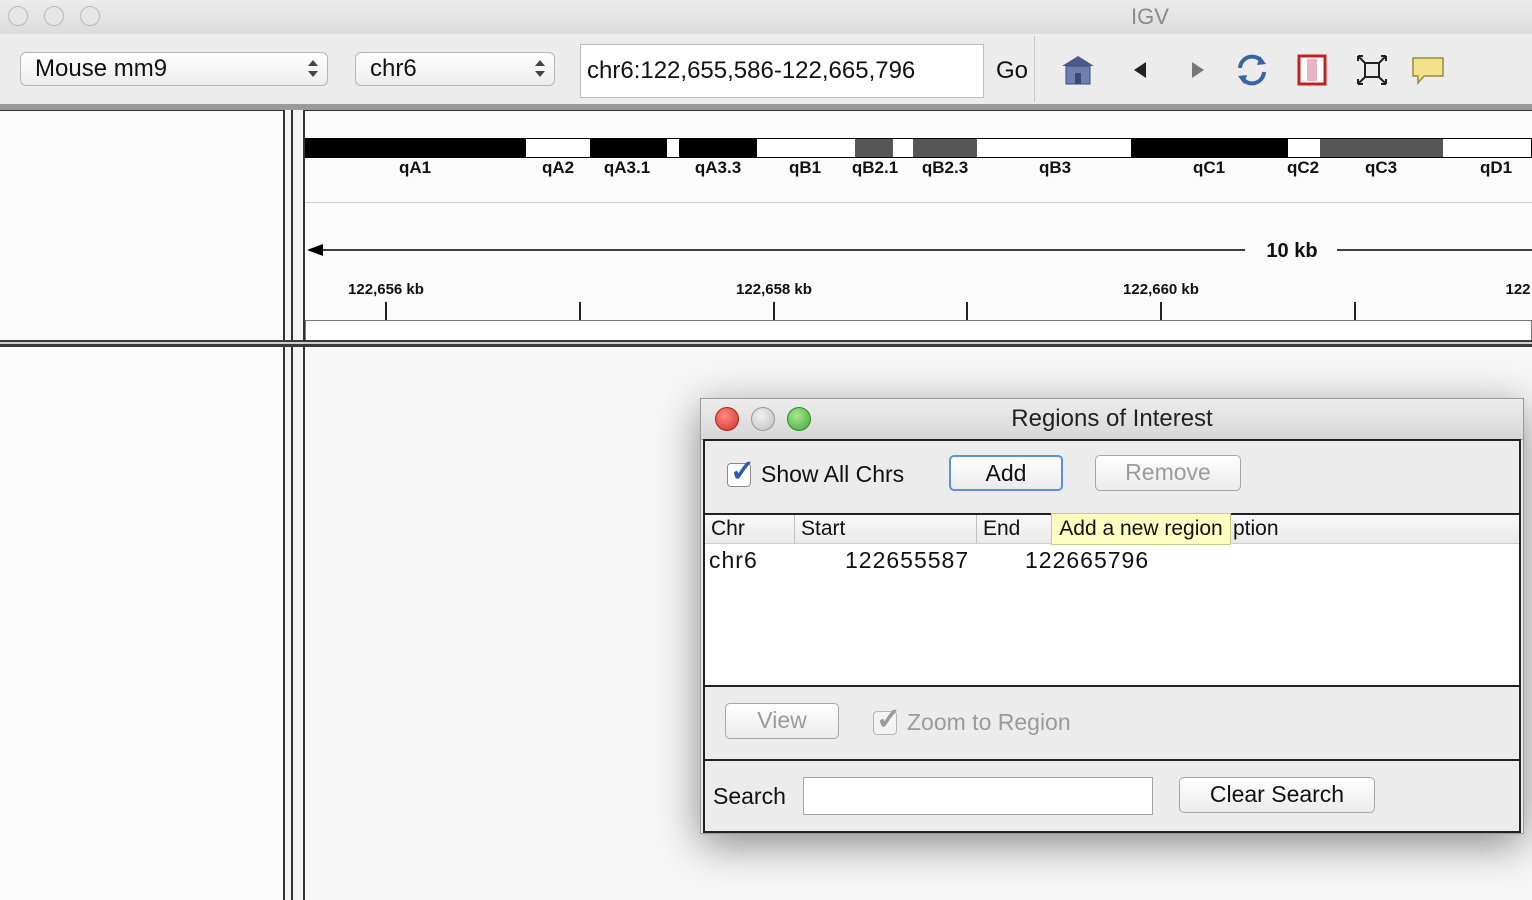 This screenshot has width=1532, height=900. What do you see at coordinates (766, 343) in the screenshot?
I see `header-divider-highlight` at bounding box center [766, 343].